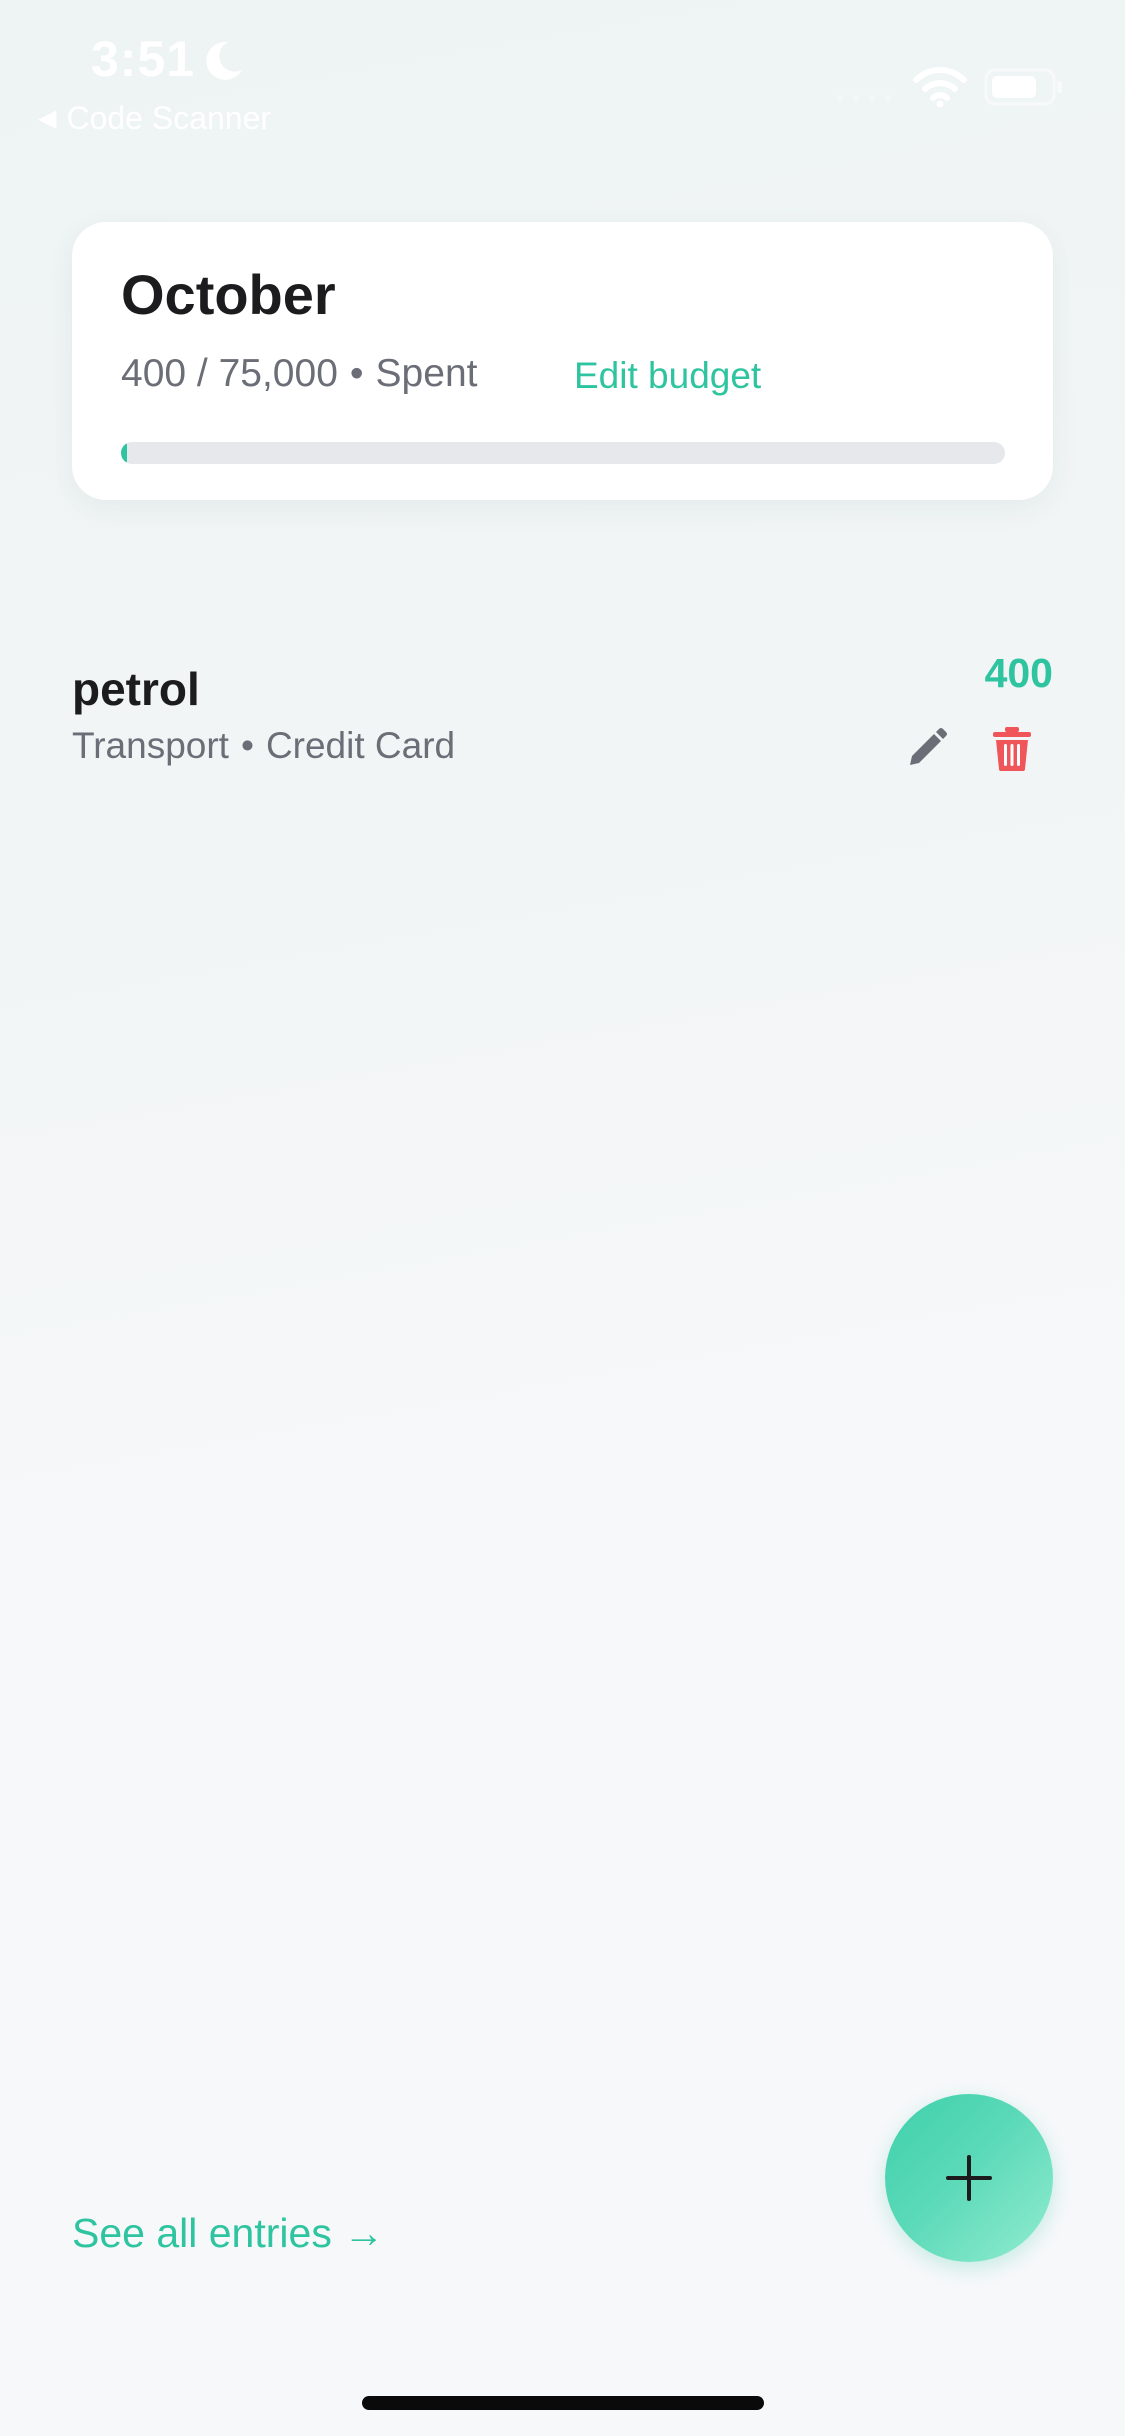  What do you see at coordinates (864, 98) in the screenshot?
I see `cellular-signal-icon` at bounding box center [864, 98].